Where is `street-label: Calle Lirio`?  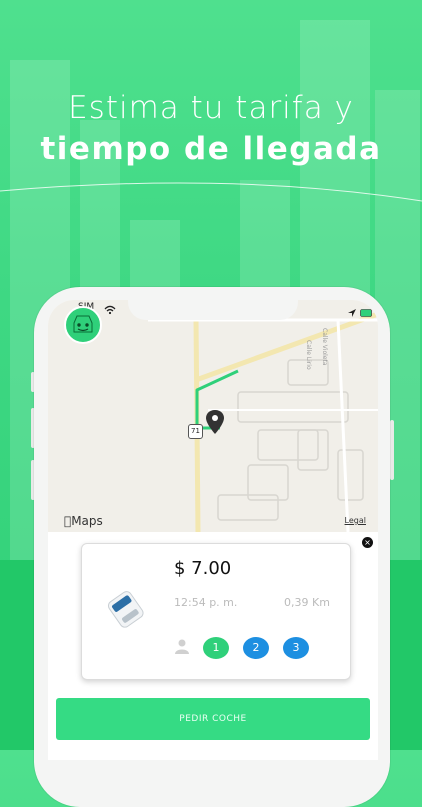
street-label: Calle Lirio is located at coordinates (308, 355).